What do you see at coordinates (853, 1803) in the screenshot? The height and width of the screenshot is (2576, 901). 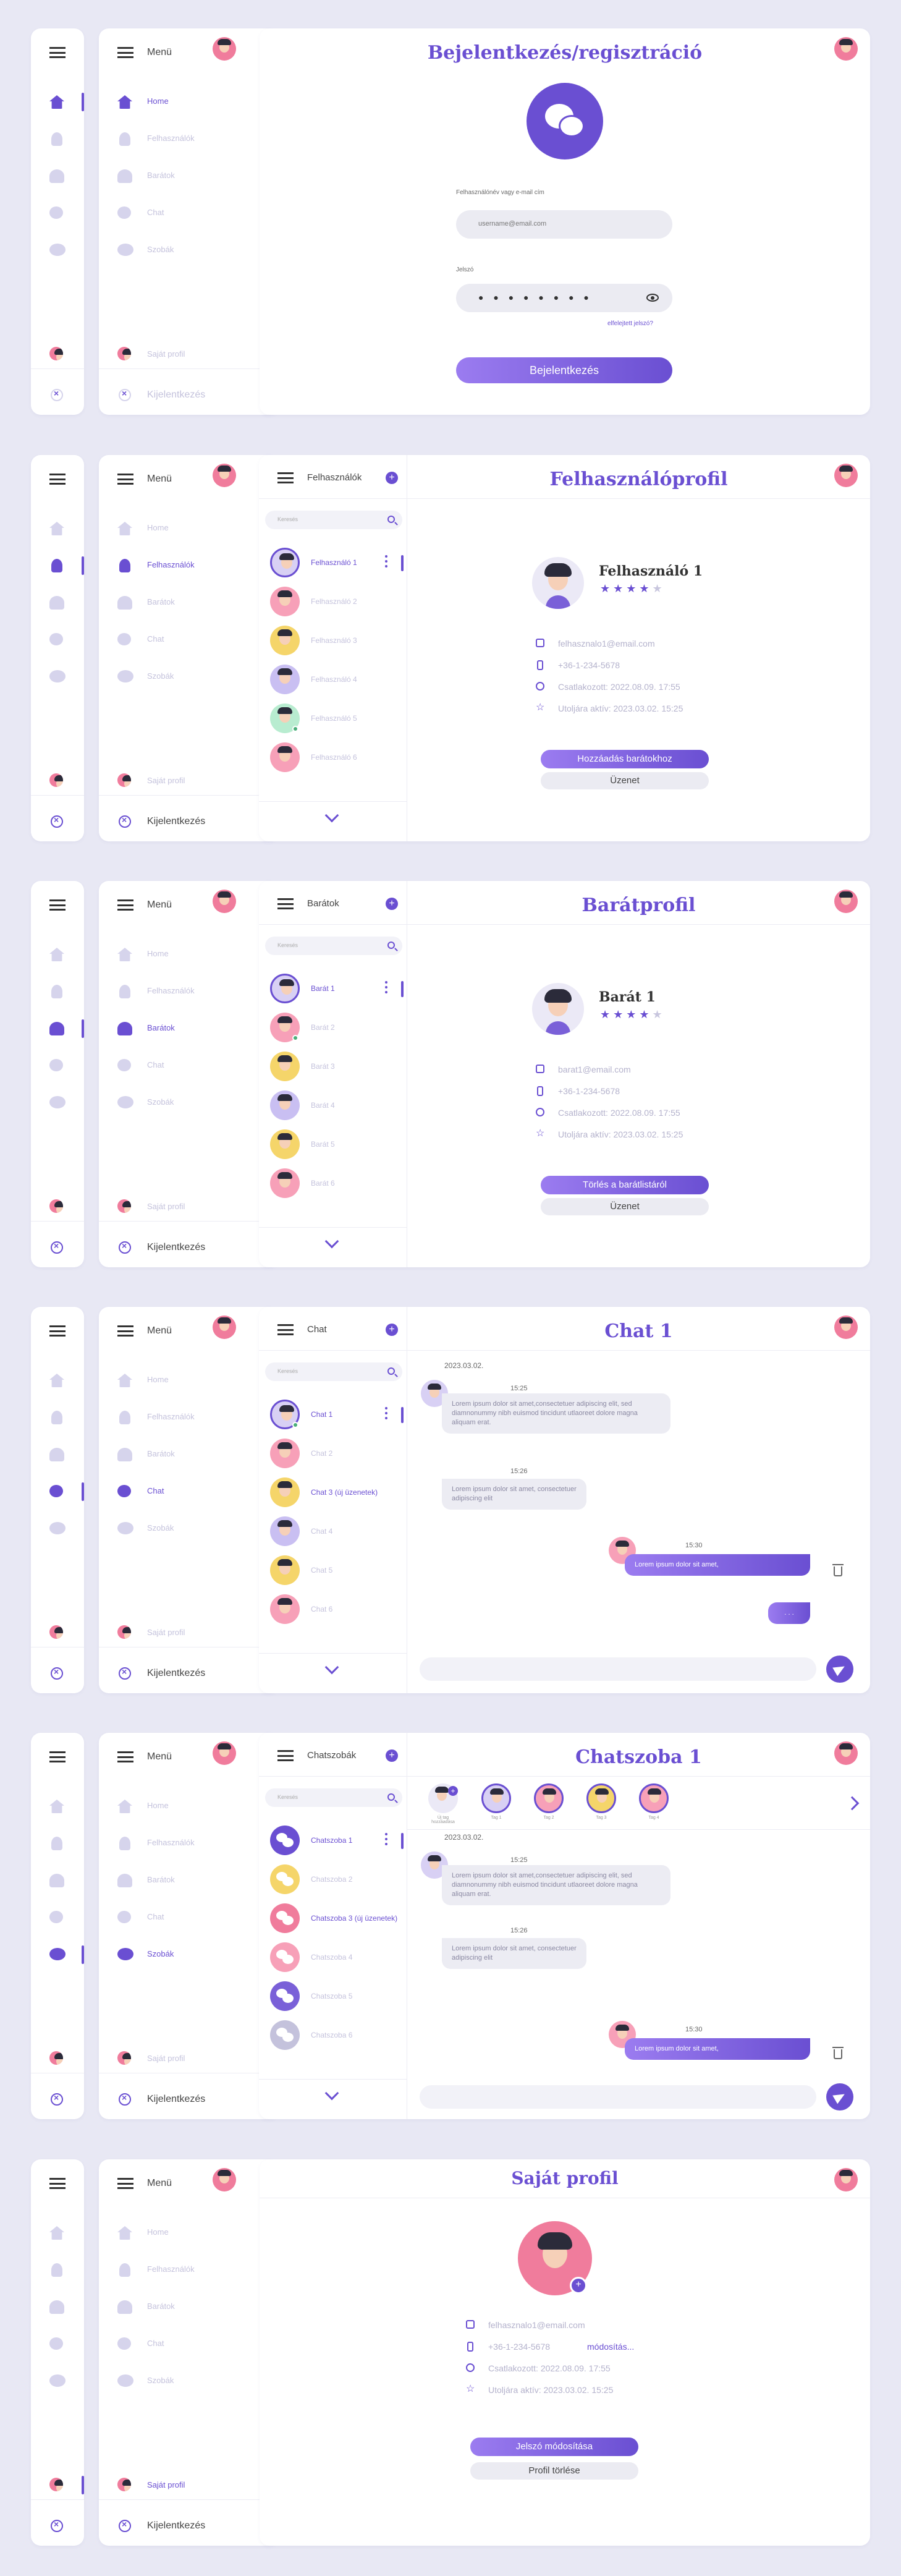 I see `chevron-right-icon` at bounding box center [853, 1803].